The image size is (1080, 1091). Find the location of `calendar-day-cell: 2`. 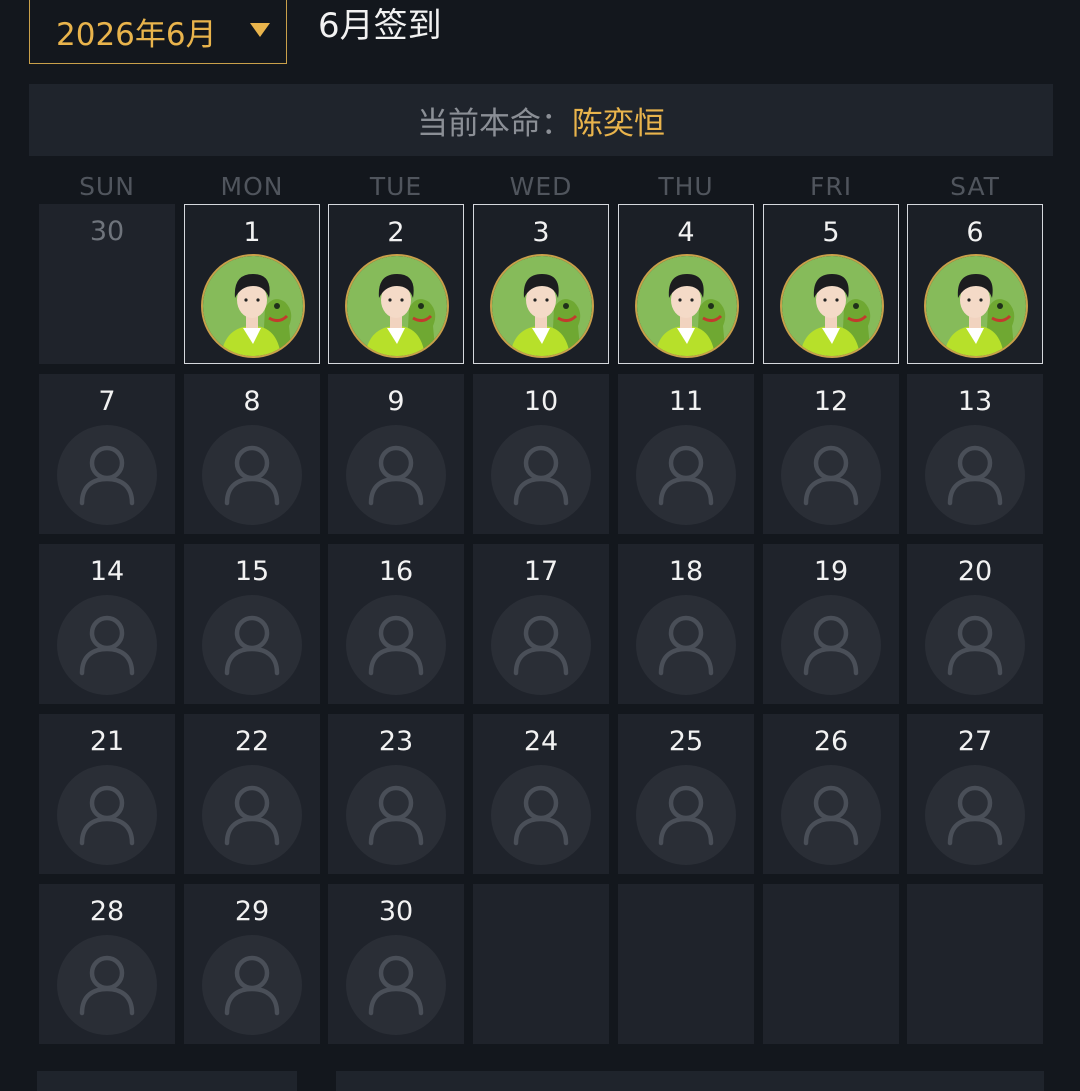

calendar-day-cell: 2 is located at coordinates (396, 284).